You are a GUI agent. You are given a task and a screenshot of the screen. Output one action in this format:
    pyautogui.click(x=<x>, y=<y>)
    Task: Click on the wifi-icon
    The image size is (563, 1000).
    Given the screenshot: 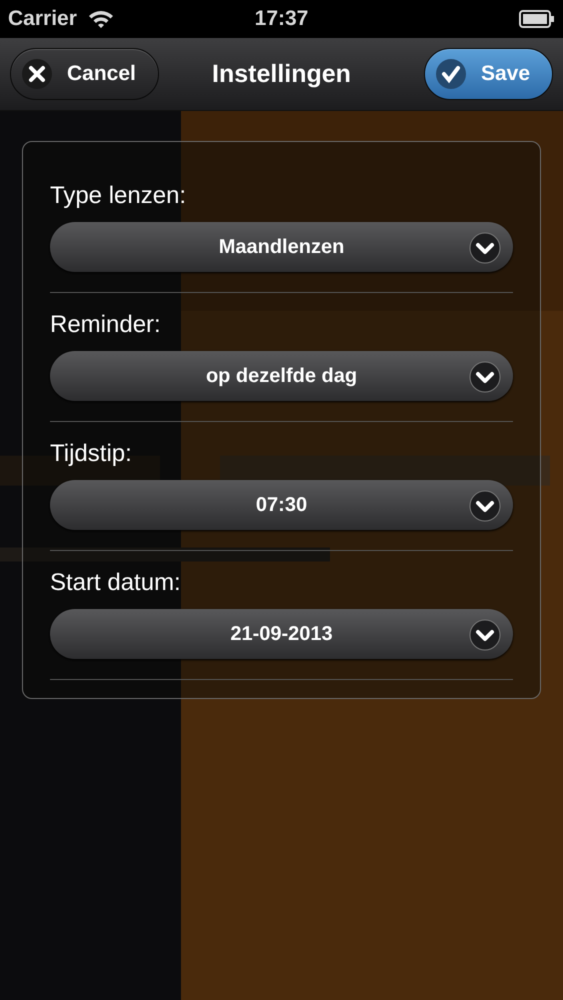 What is the action you would take?
    pyautogui.click(x=100, y=19)
    